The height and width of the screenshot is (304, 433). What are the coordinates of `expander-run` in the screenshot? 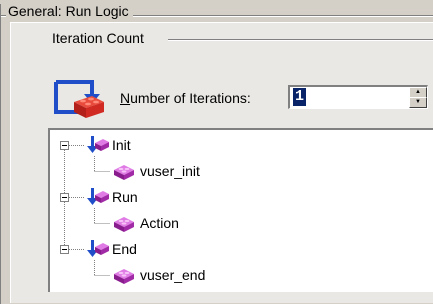 It's located at (64, 197).